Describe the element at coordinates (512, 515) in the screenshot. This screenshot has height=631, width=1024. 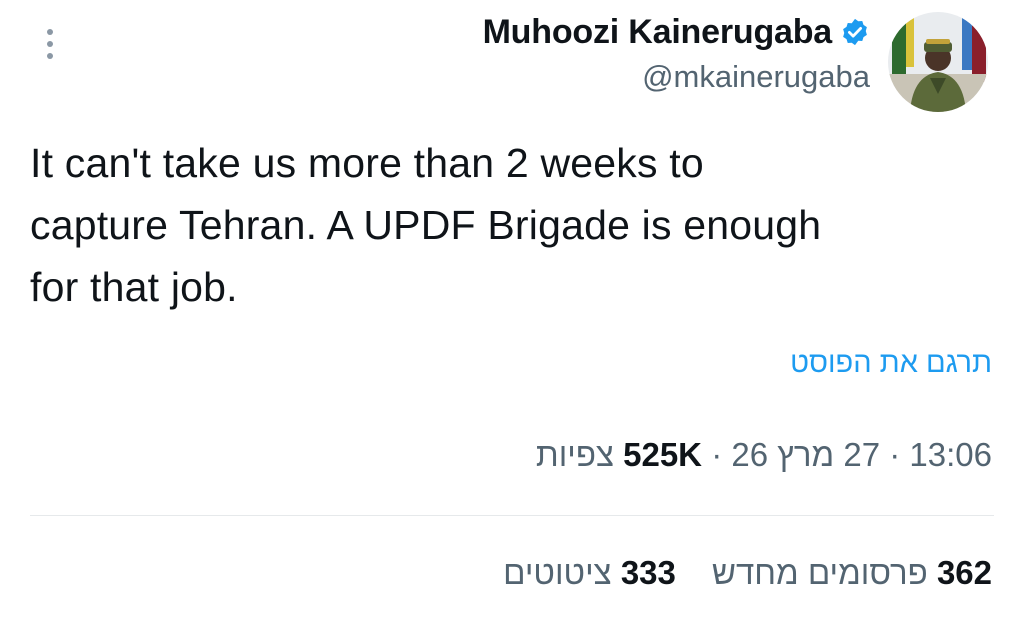
I see `divider` at that location.